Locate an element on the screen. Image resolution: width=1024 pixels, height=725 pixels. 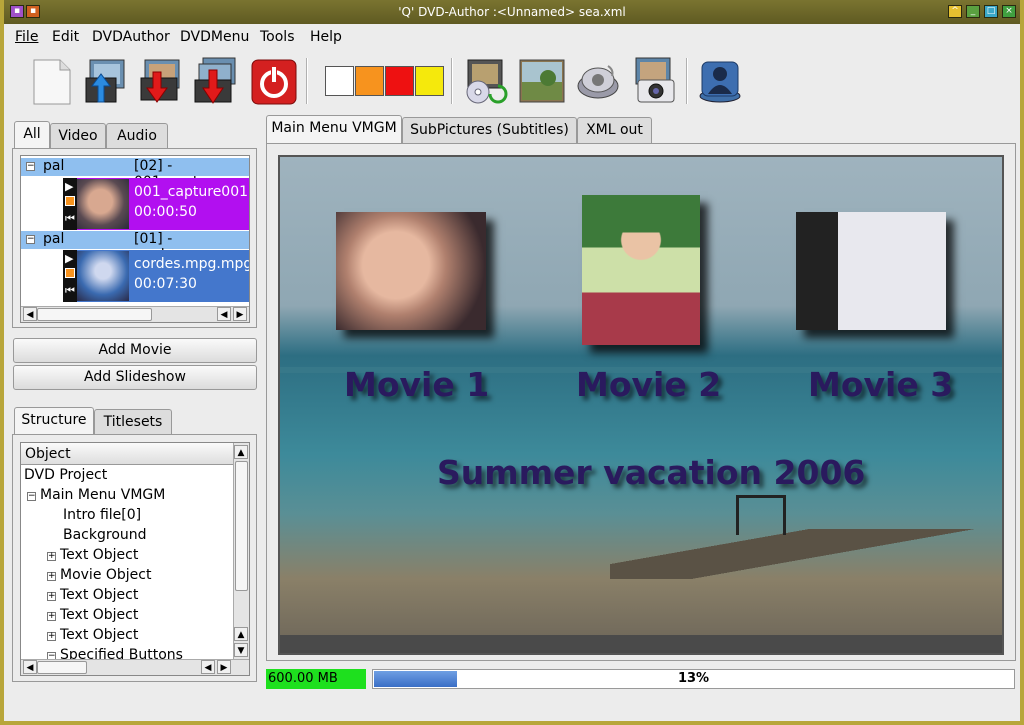
photo-camera-icon is located at coordinates (654, 81).